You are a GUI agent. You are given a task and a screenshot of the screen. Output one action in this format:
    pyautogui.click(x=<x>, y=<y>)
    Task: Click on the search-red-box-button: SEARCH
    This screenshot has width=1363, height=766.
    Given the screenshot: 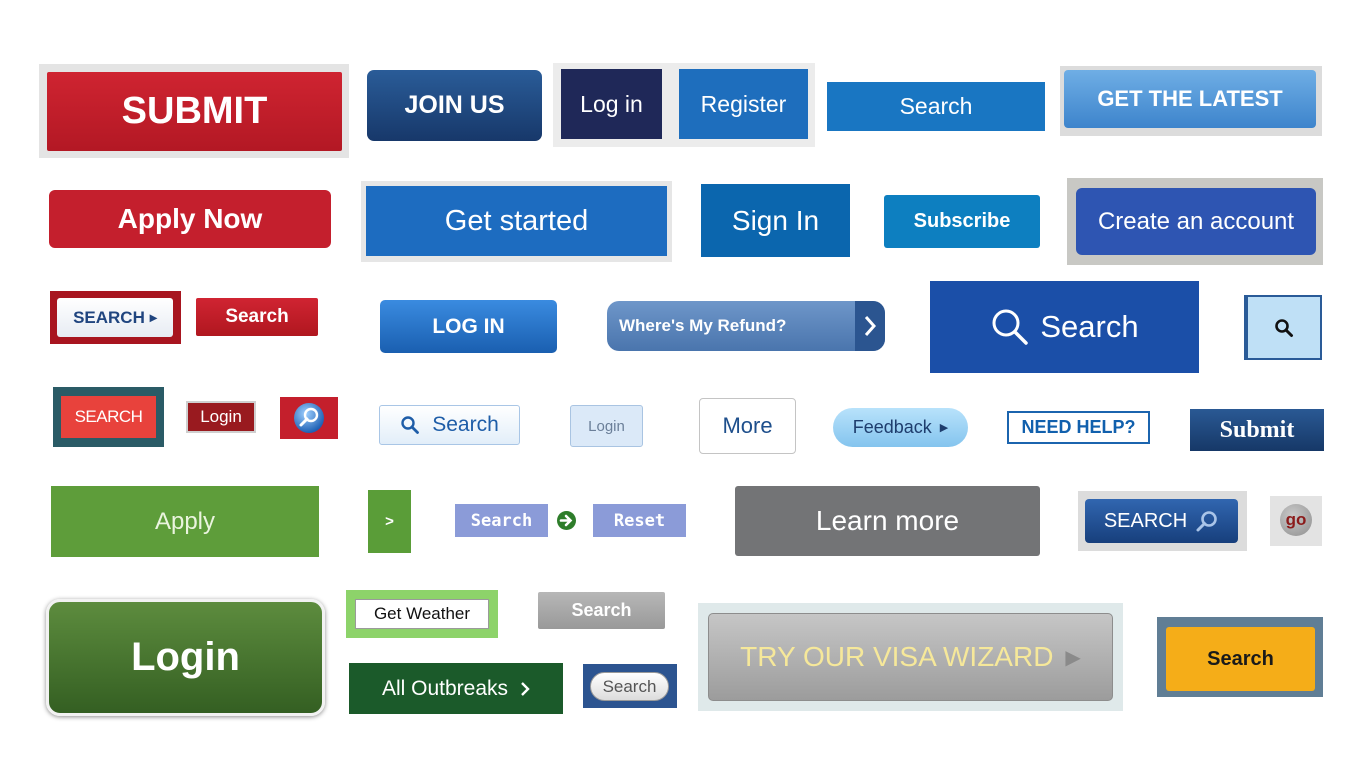 What is the action you would take?
    pyautogui.click(x=108, y=417)
    